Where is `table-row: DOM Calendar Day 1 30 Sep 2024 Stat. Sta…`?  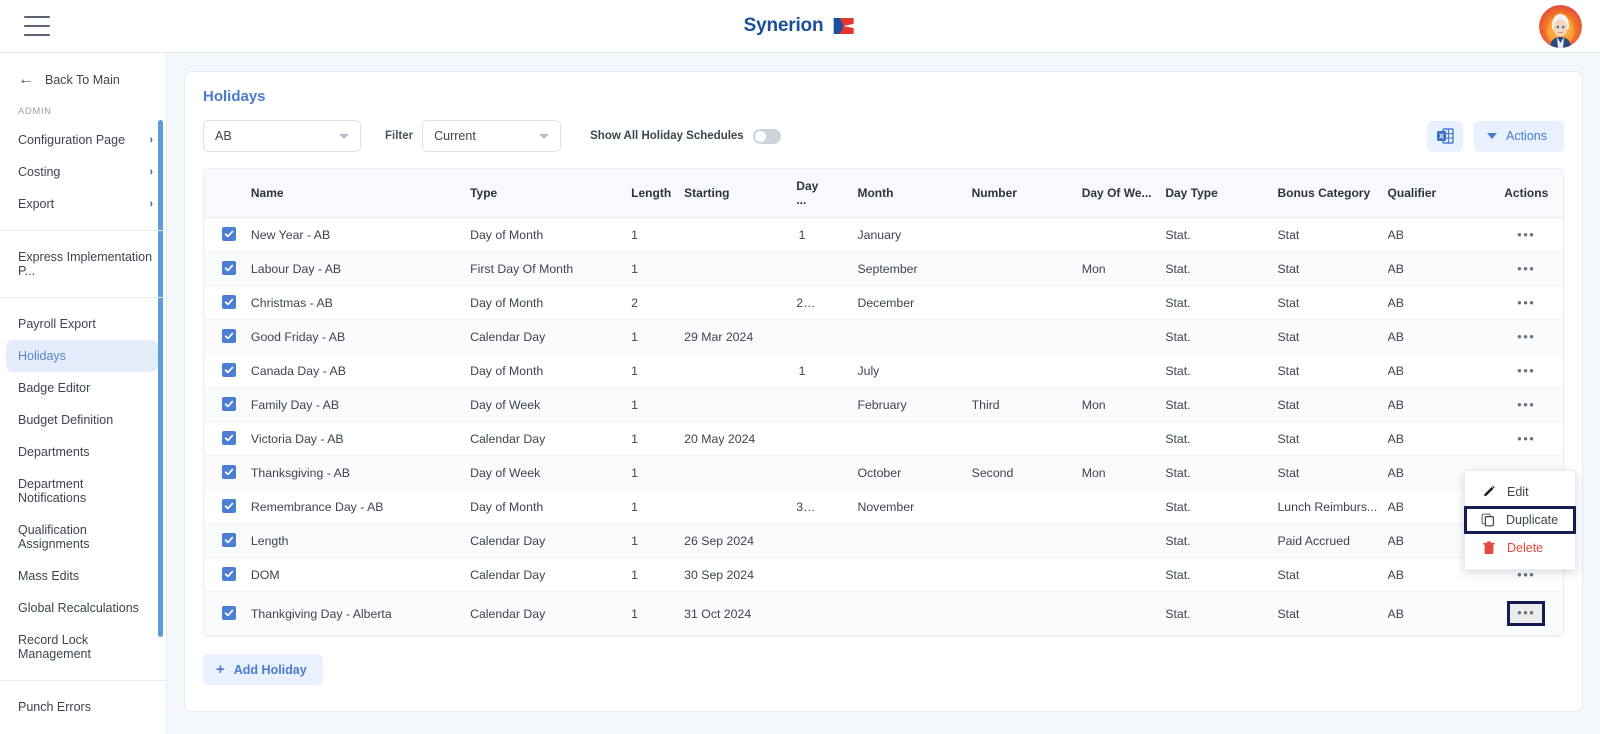 table-row: DOM Calendar Day 1 30 Sep 2024 Stat. Sta… is located at coordinates (883, 574).